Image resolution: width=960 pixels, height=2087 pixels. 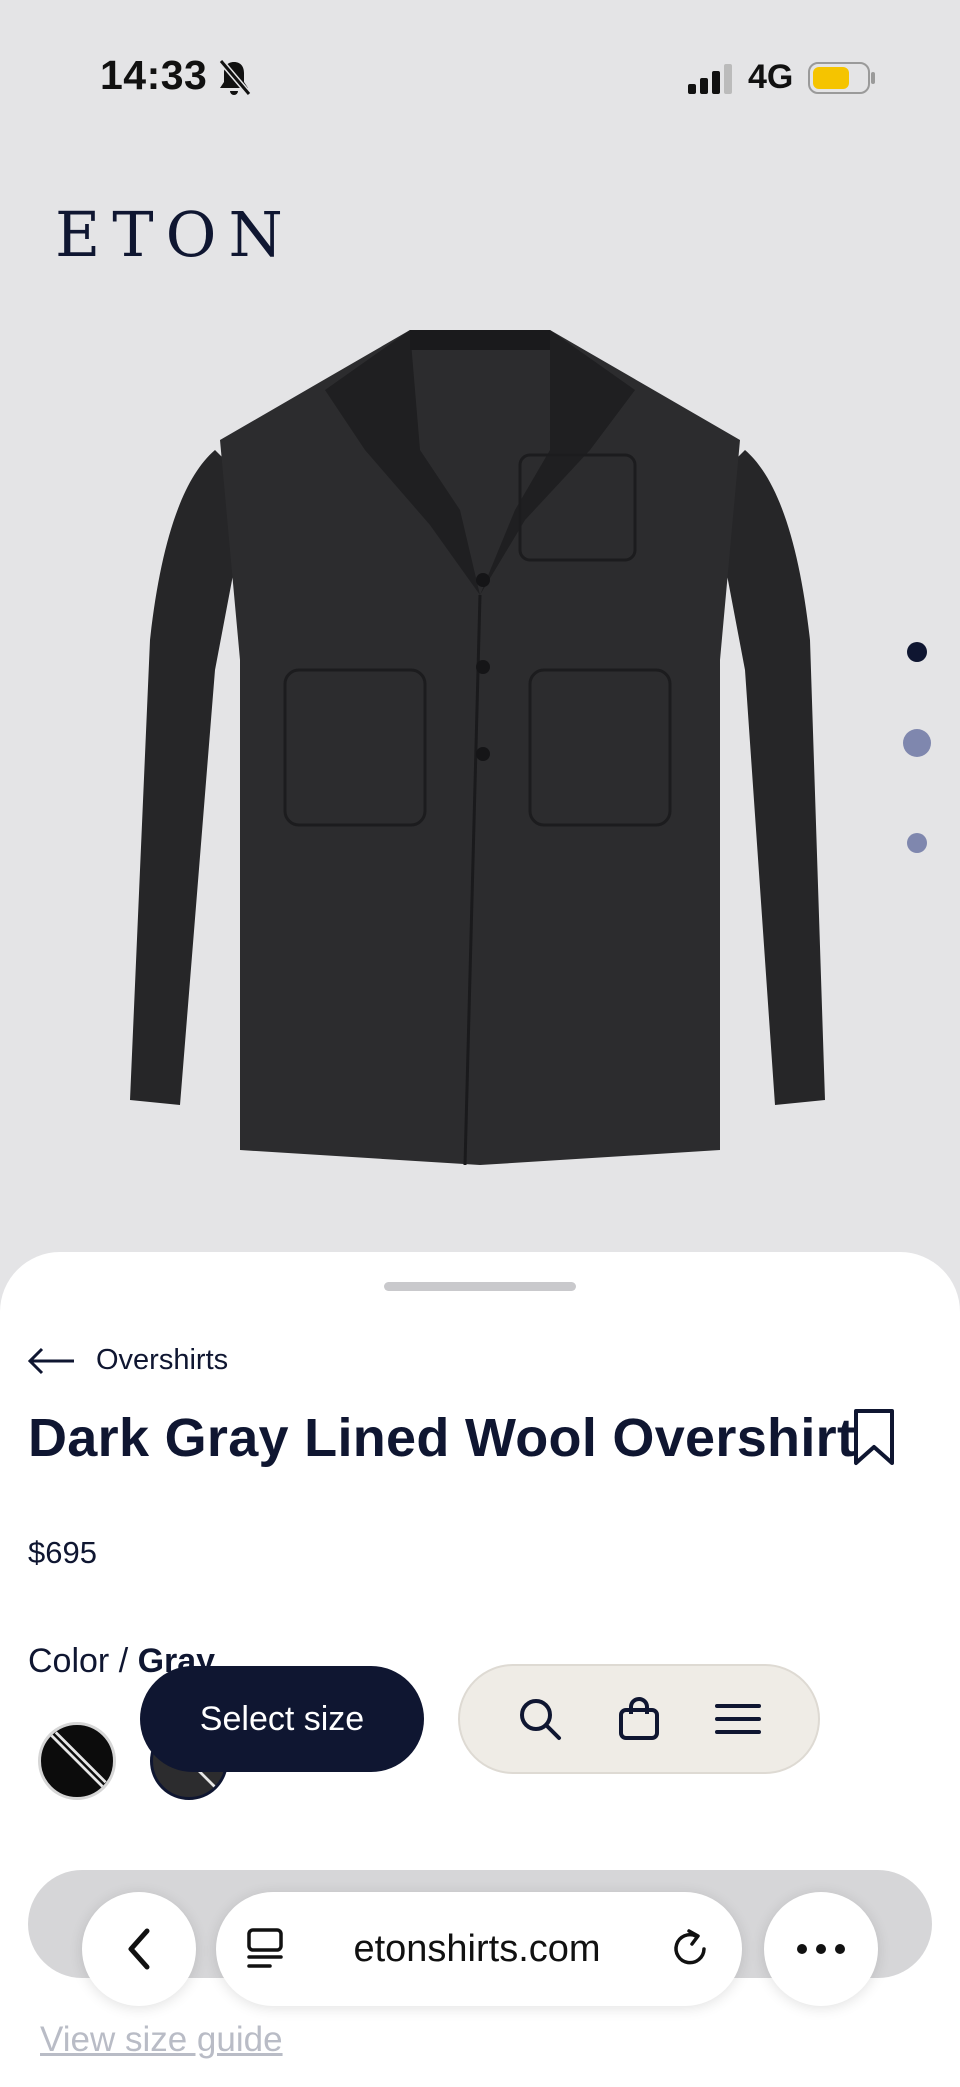 I want to click on search-icon, so click(x=540, y=1719).